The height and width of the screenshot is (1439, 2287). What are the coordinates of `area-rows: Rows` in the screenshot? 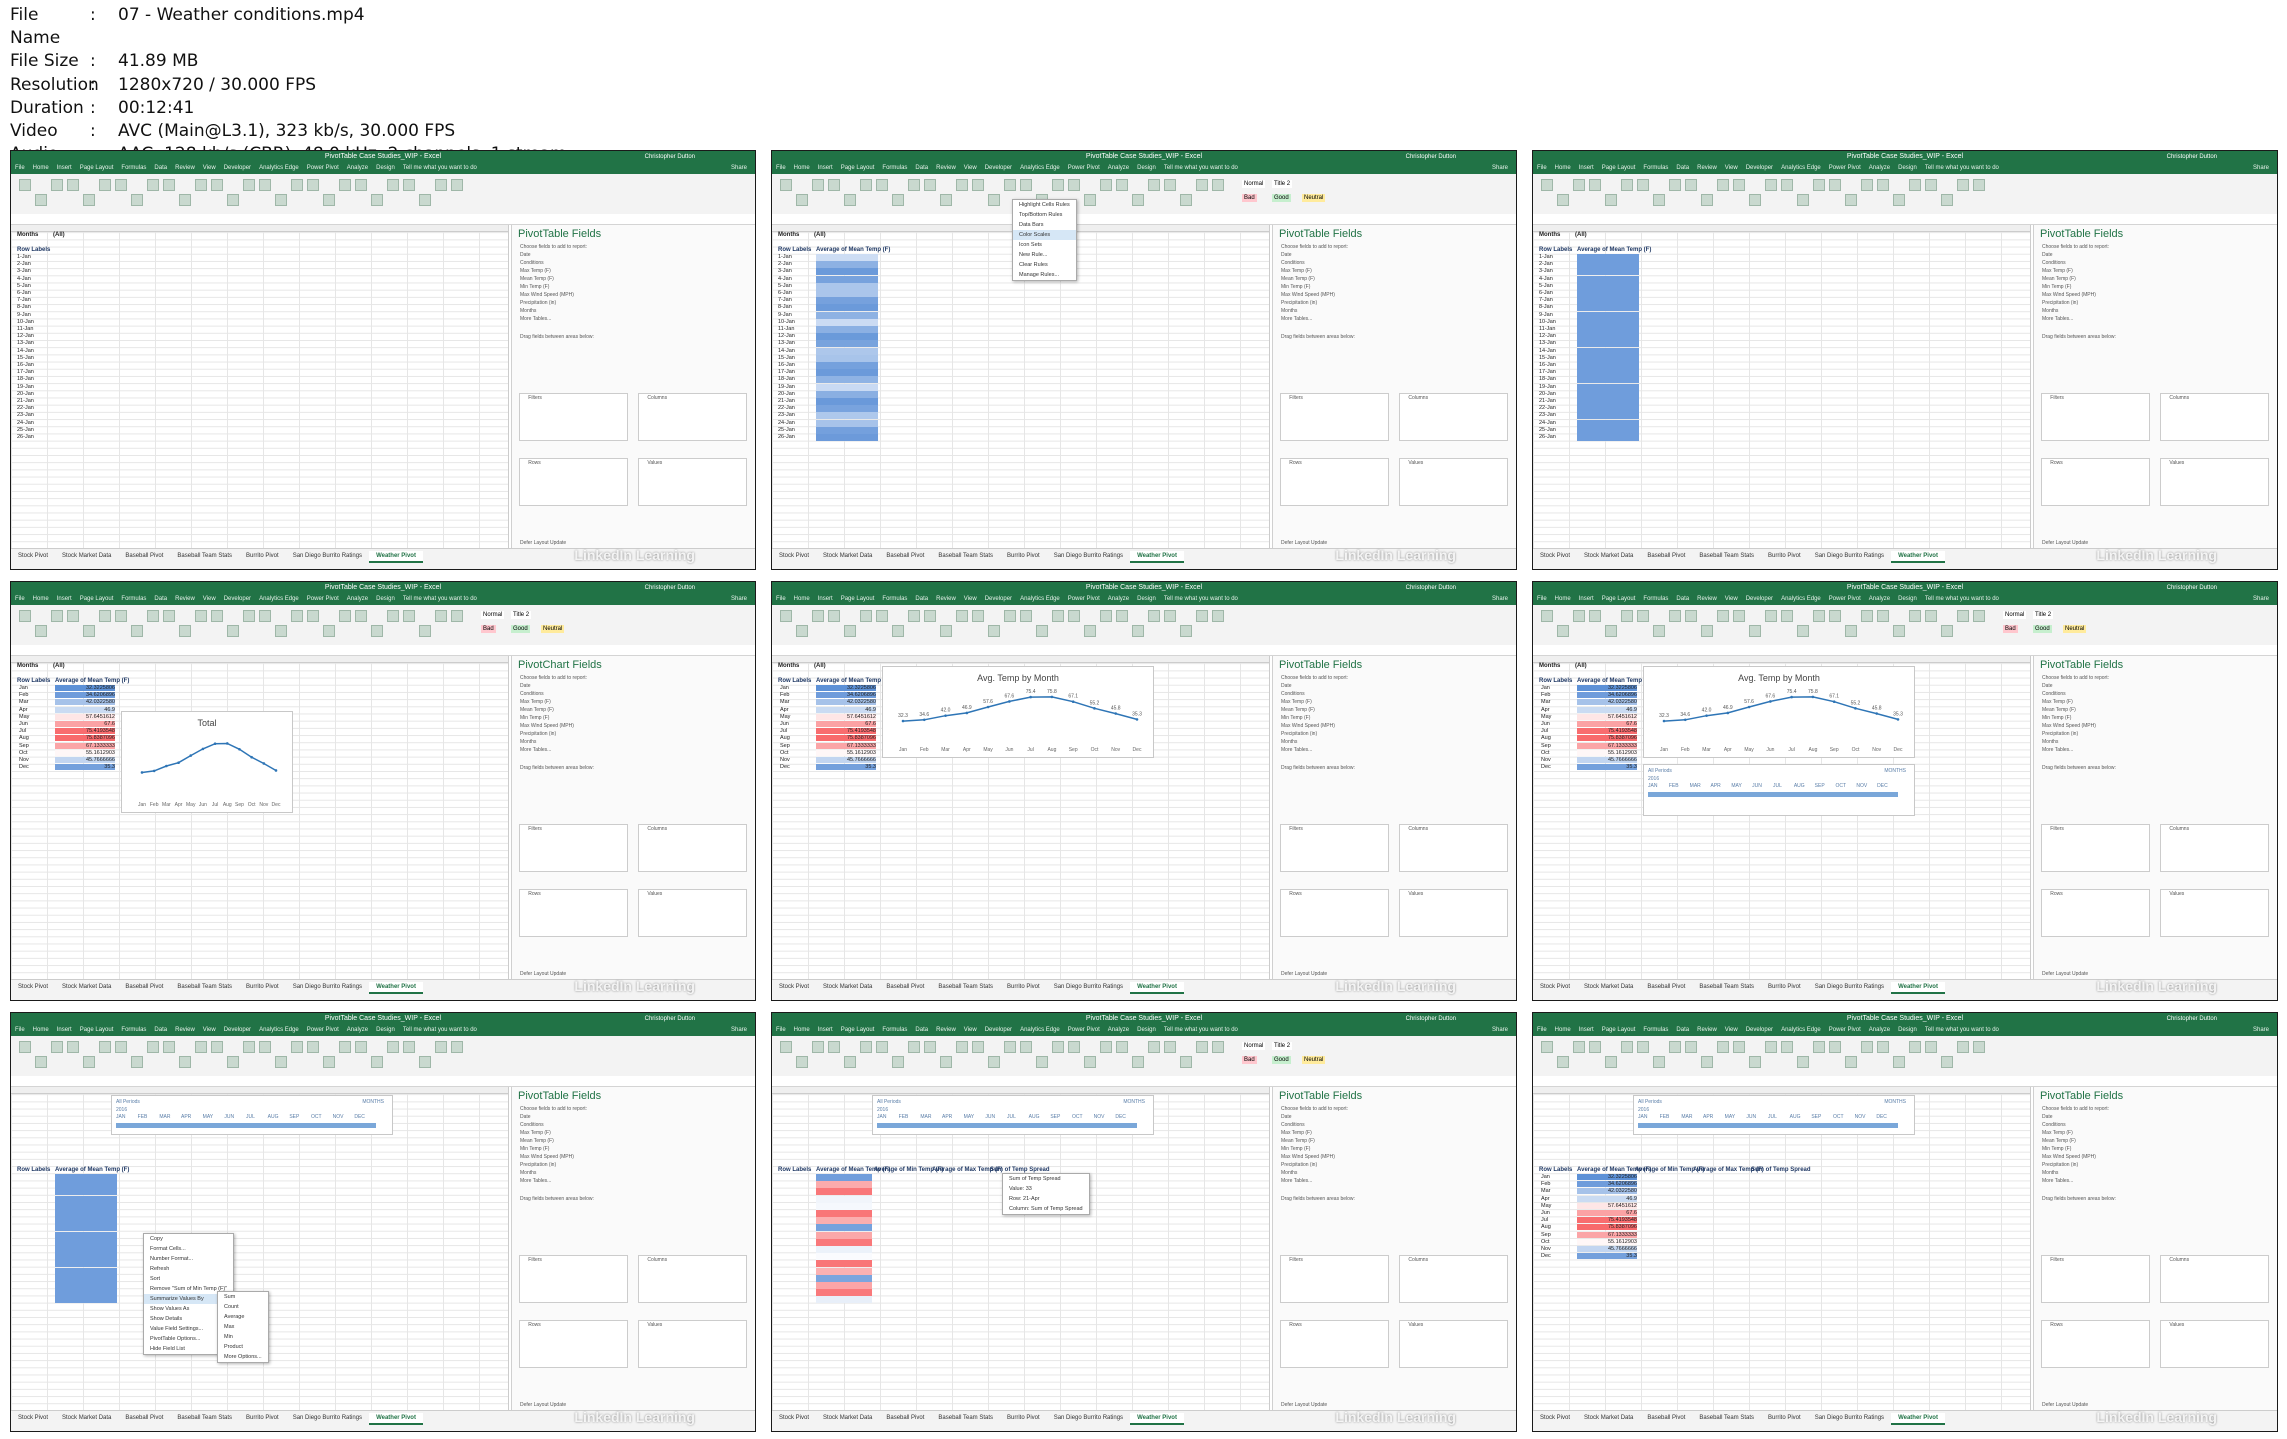 It's located at (2096, 482).